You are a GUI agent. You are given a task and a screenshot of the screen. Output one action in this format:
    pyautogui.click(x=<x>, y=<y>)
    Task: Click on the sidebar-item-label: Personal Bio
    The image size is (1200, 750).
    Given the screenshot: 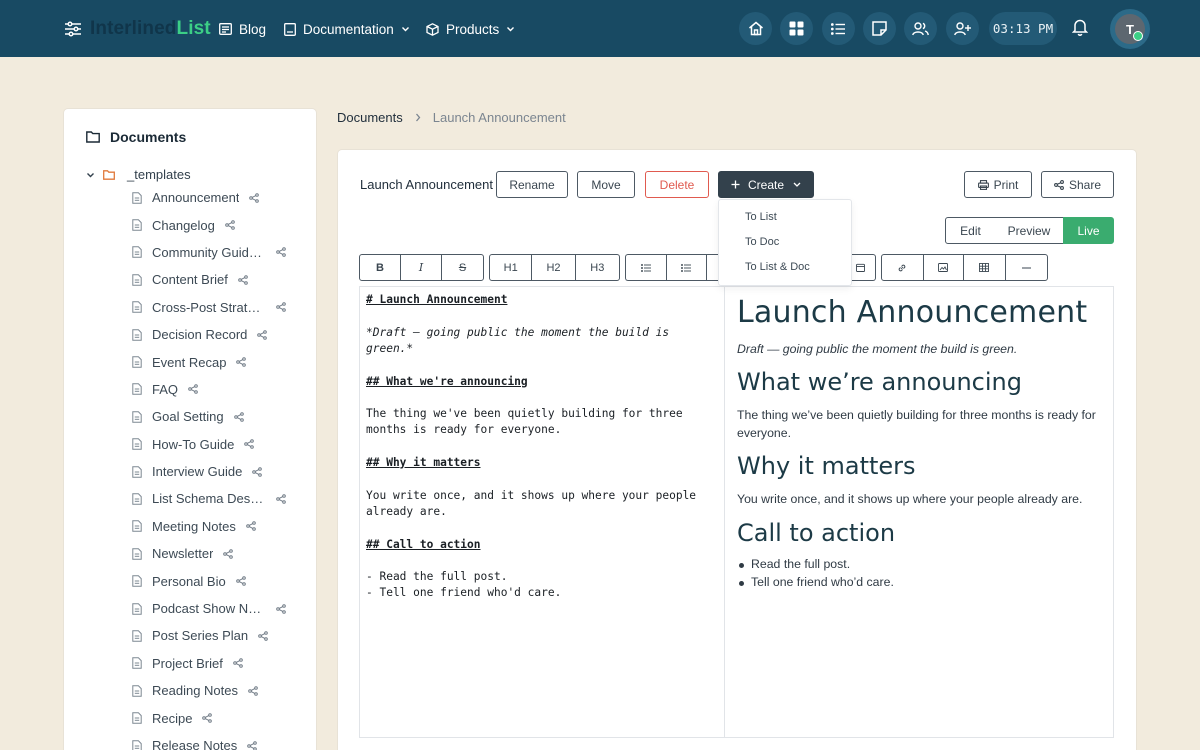 What is the action you would take?
    pyautogui.click(x=189, y=581)
    